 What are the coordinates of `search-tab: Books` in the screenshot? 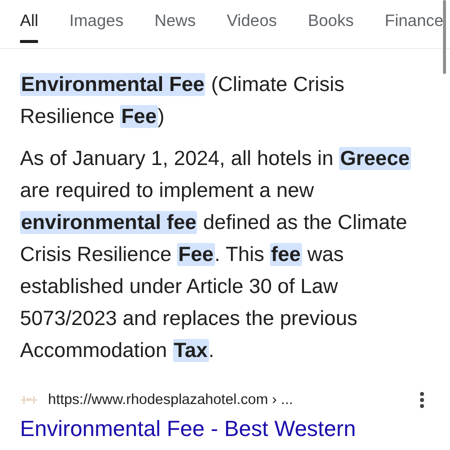 It's located at (331, 21).